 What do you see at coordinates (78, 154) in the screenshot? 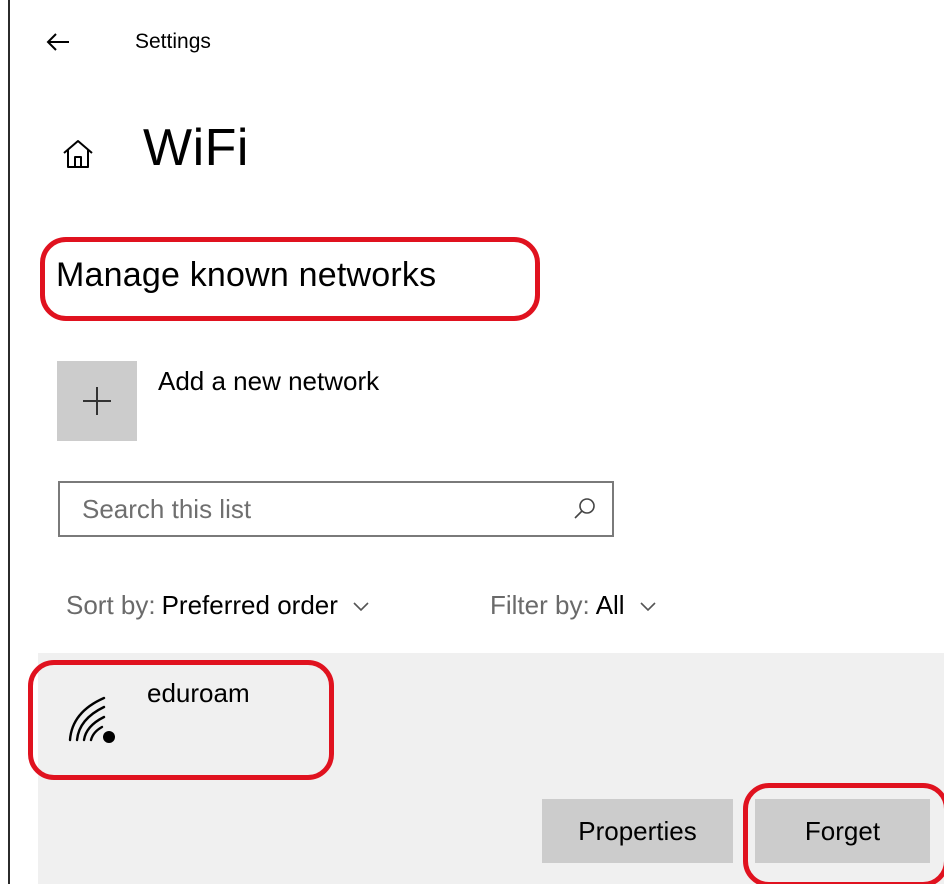
I see `home-icon` at bounding box center [78, 154].